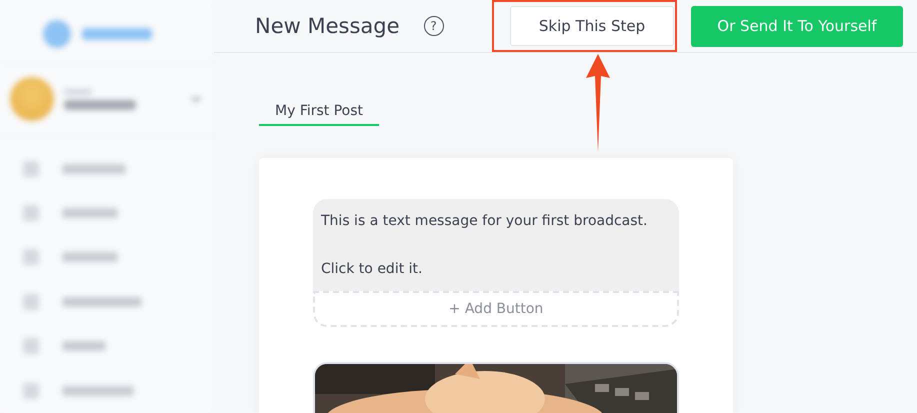  Describe the element at coordinates (434, 26) in the screenshot. I see `help-icon: ?` at that location.